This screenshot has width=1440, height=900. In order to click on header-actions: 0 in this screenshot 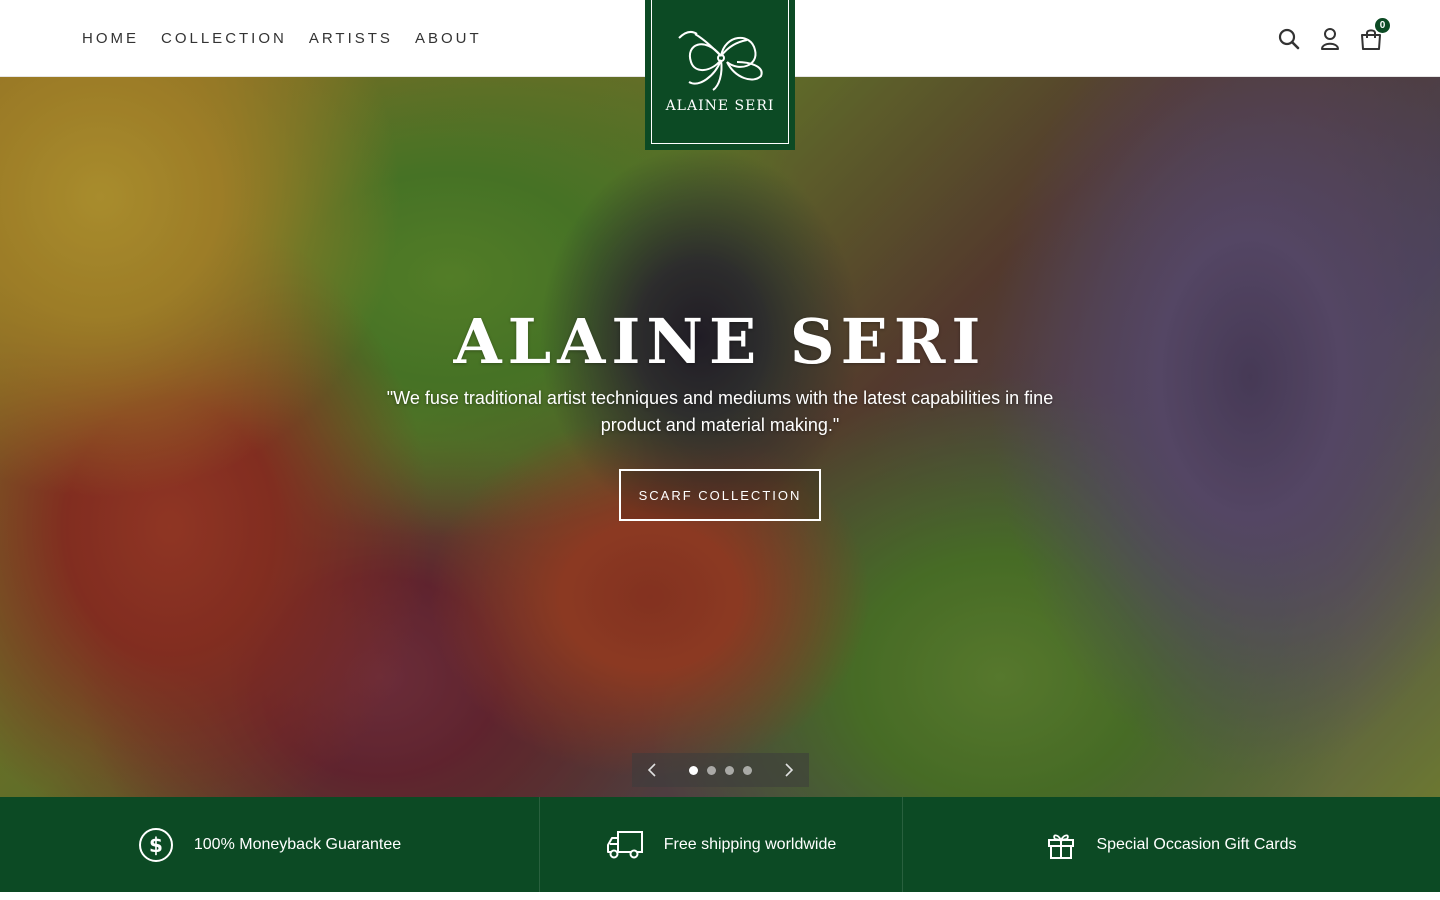, I will do `click(1324, 38)`.